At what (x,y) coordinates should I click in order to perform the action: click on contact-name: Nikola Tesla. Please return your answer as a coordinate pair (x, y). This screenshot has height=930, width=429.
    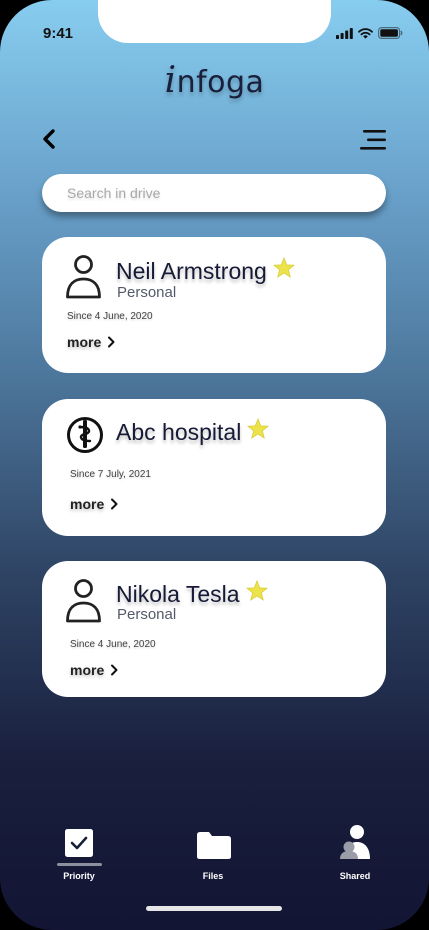
    Looking at the image, I should click on (192, 593).